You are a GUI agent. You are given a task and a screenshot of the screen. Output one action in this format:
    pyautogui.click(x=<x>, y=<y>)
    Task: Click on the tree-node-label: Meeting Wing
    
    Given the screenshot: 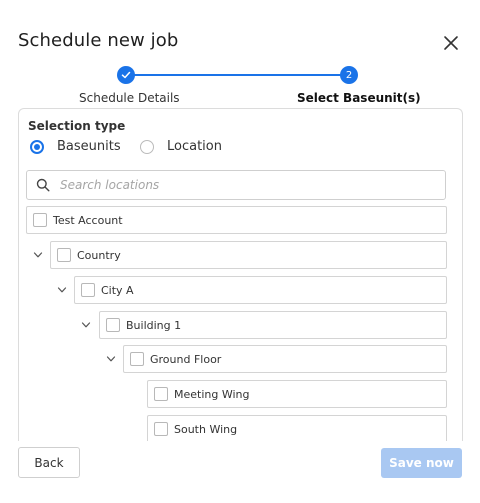 What is the action you would take?
    pyautogui.click(x=212, y=394)
    